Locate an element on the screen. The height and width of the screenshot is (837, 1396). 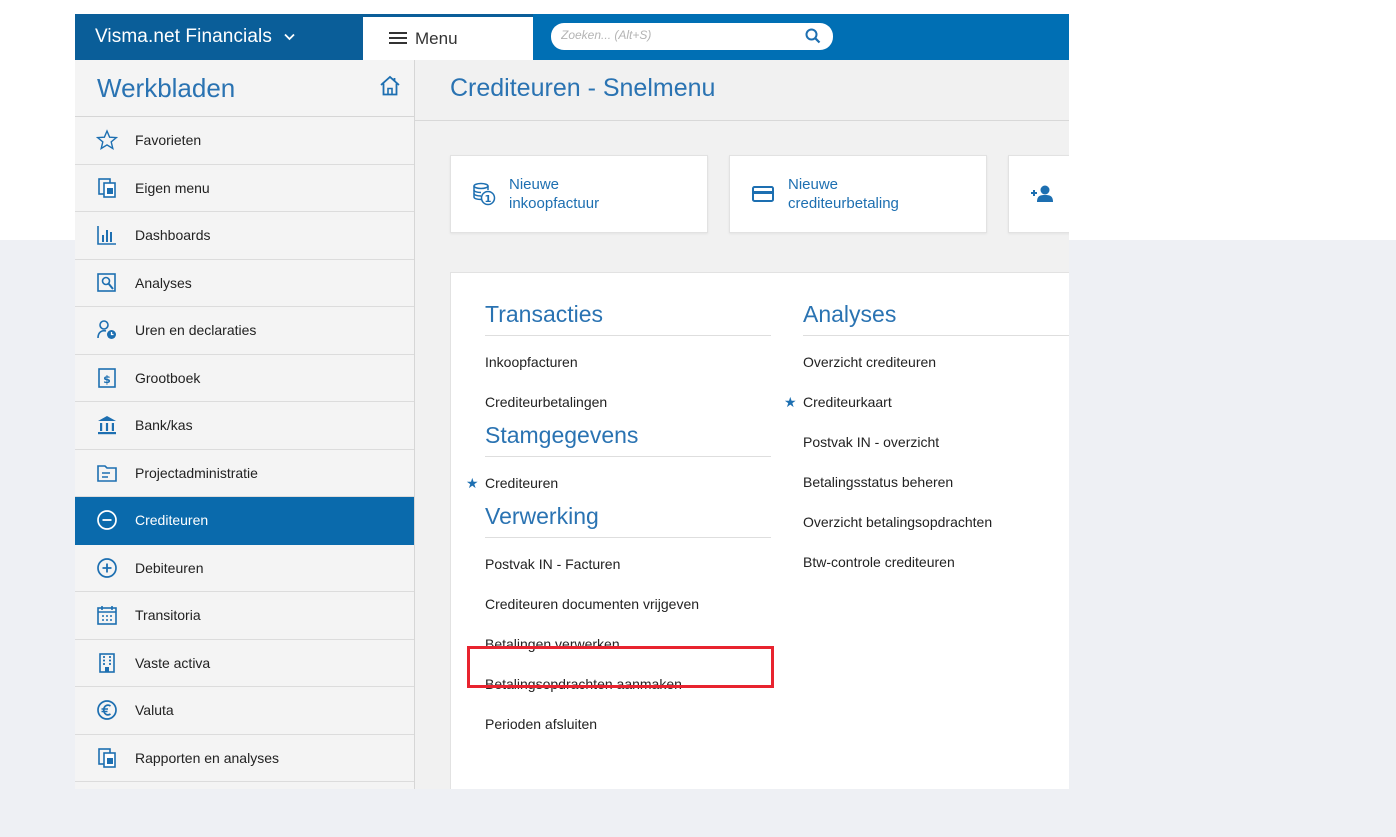
search-input is located at coordinates (676, 35).